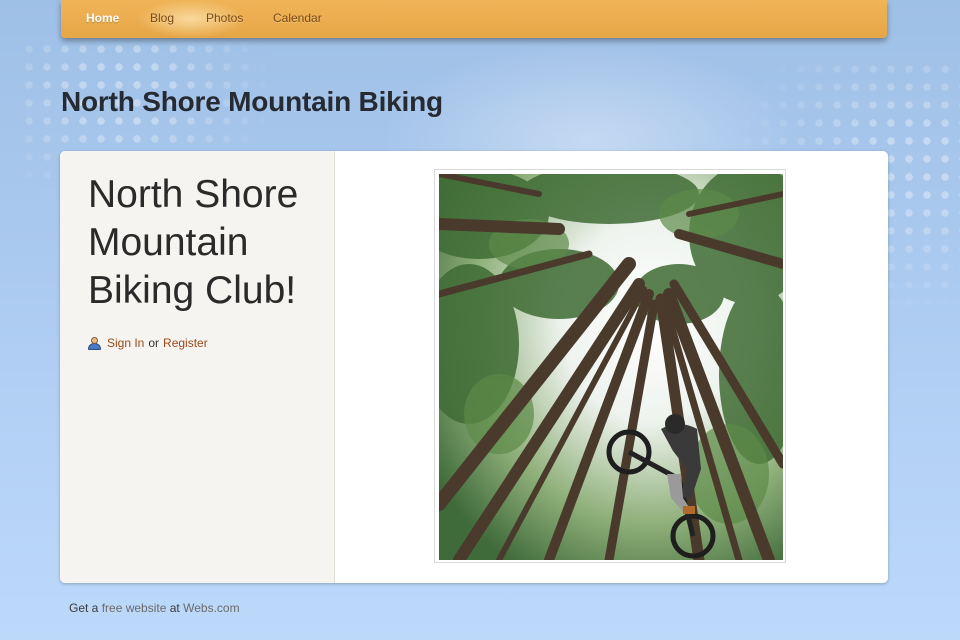 This screenshot has width=960, height=640. What do you see at coordinates (185, 343) in the screenshot?
I see `register-link: Register` at bounding box center [185, 343].